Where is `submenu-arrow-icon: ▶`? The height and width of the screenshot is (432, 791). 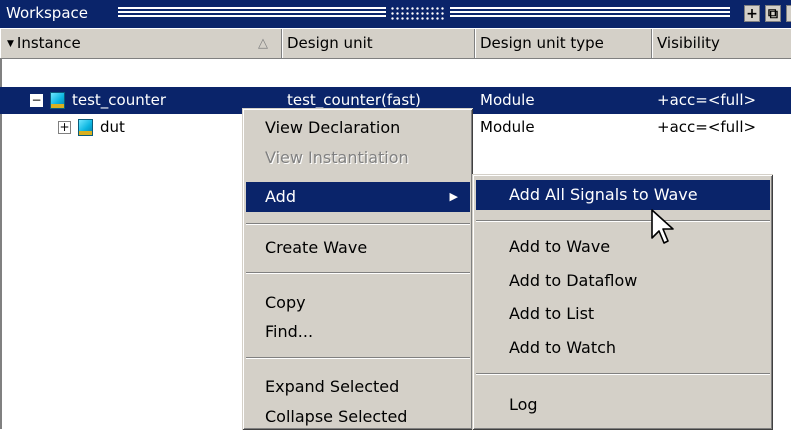 submenu-arrow-icon: ▶ is located at coordinates (453, 196).